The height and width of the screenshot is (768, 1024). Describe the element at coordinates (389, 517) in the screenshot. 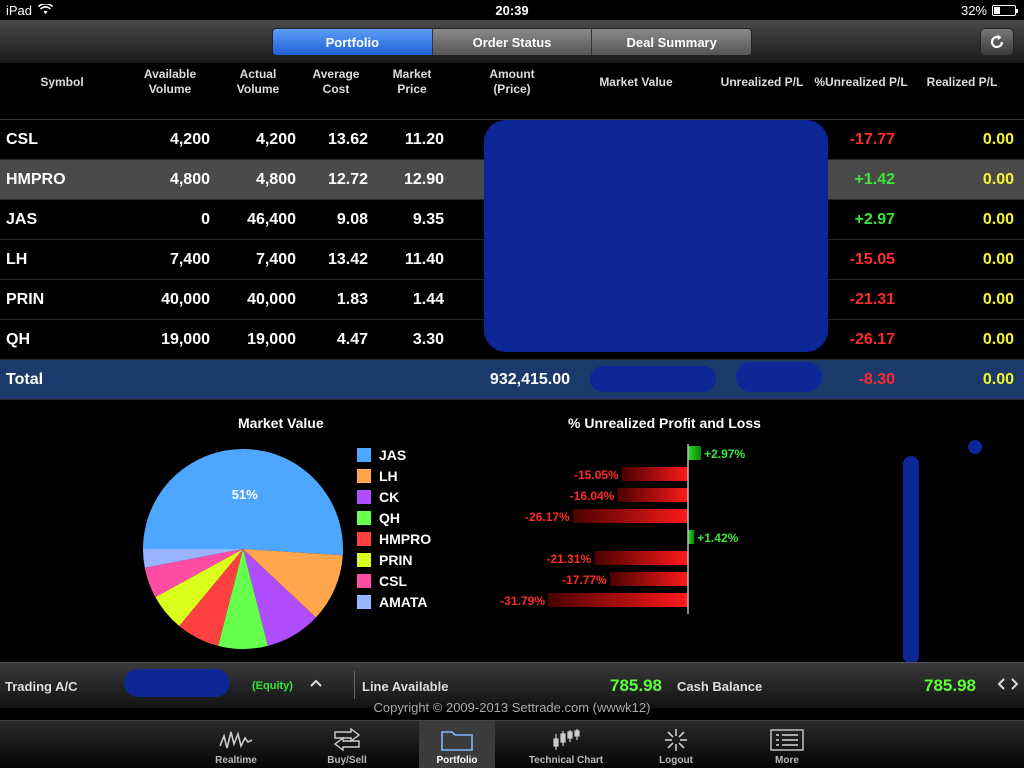

I see `legend-label: QH` at that location.